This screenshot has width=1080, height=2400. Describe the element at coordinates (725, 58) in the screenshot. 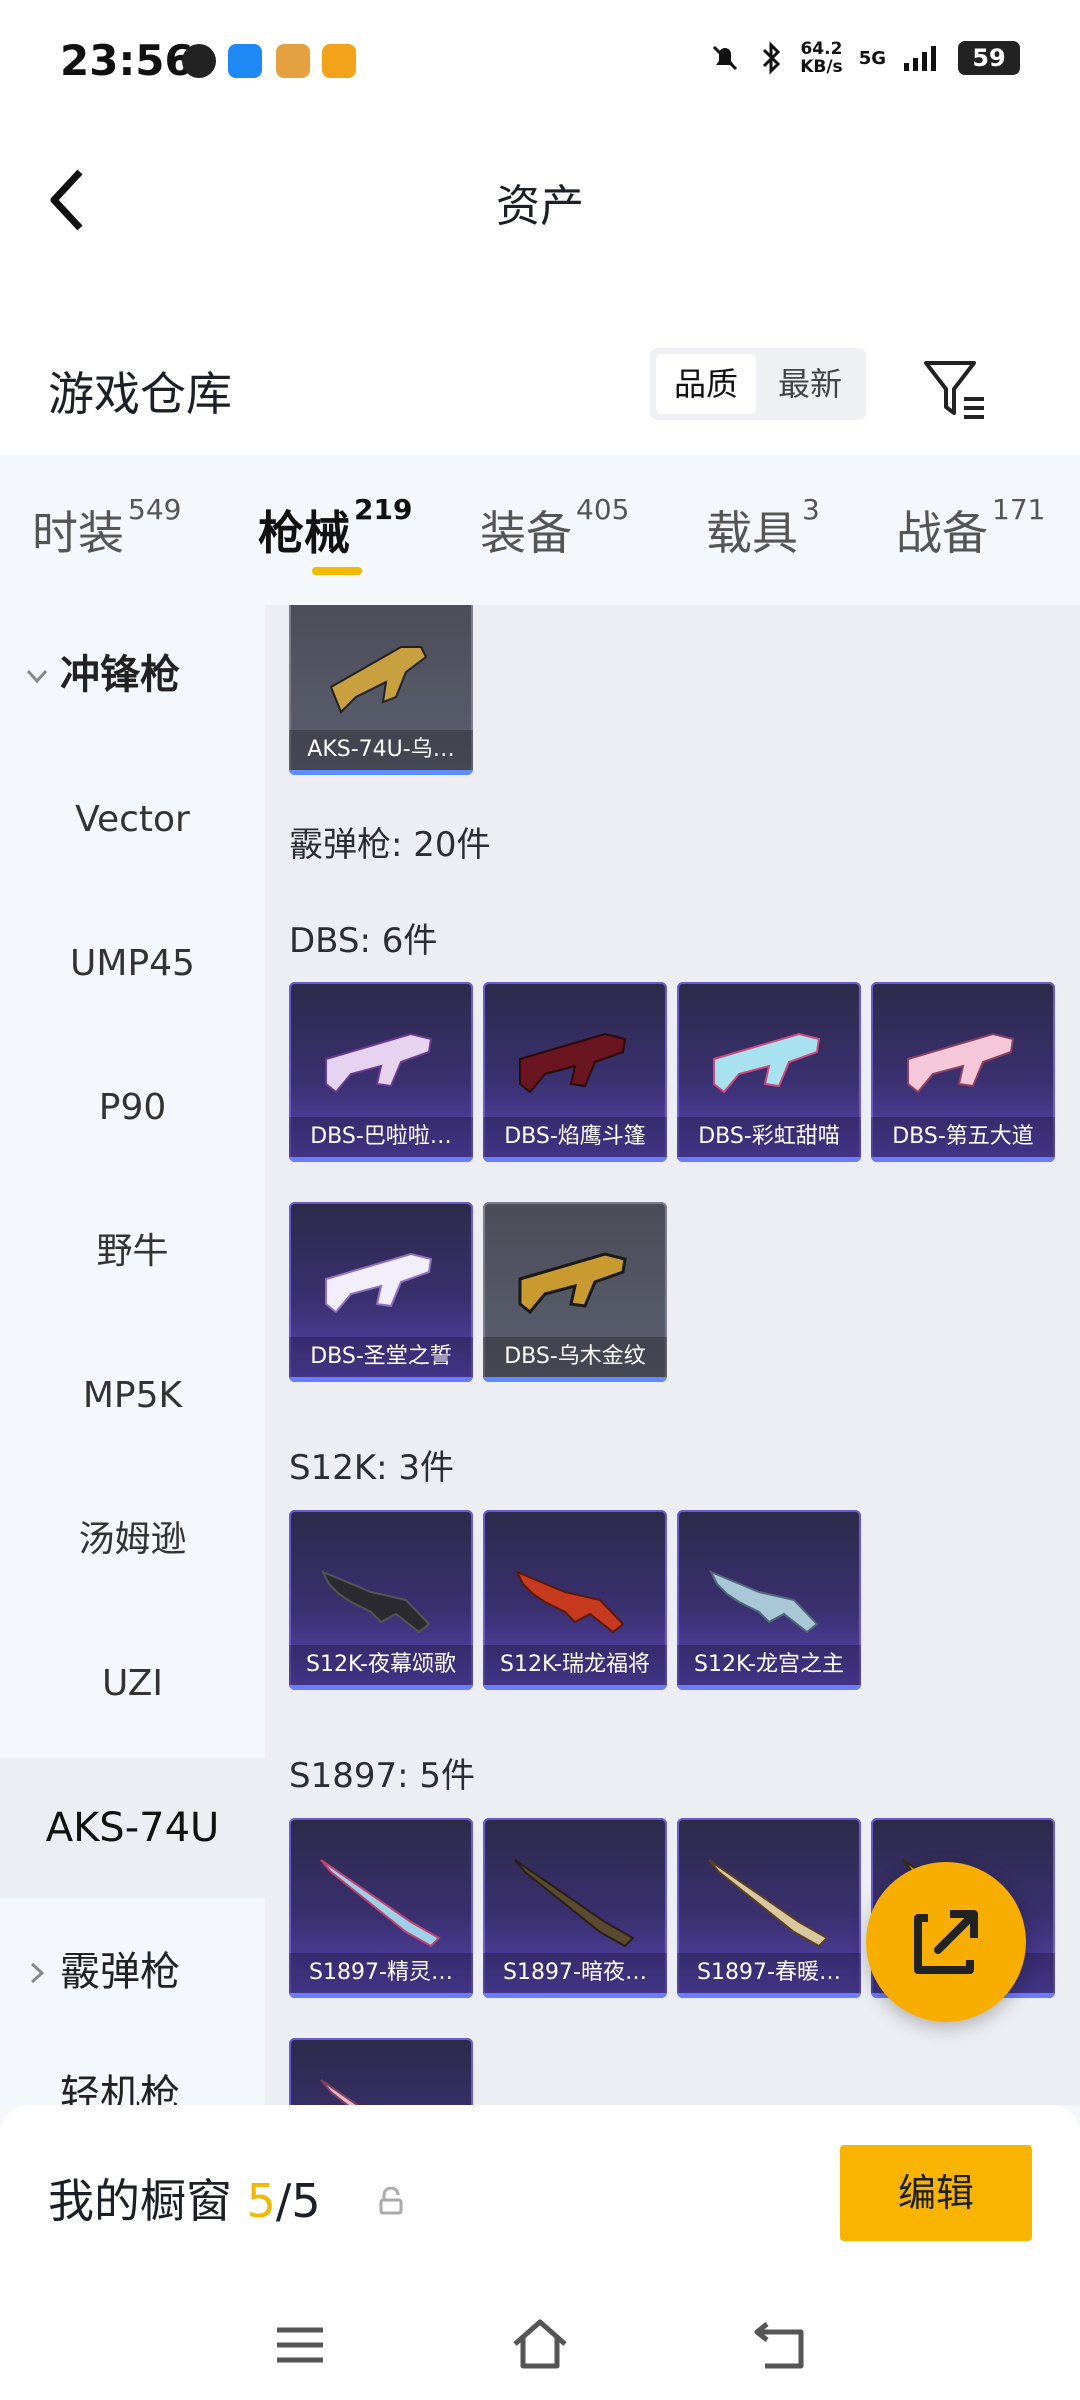

I see `mute-bell-icon` at that location.